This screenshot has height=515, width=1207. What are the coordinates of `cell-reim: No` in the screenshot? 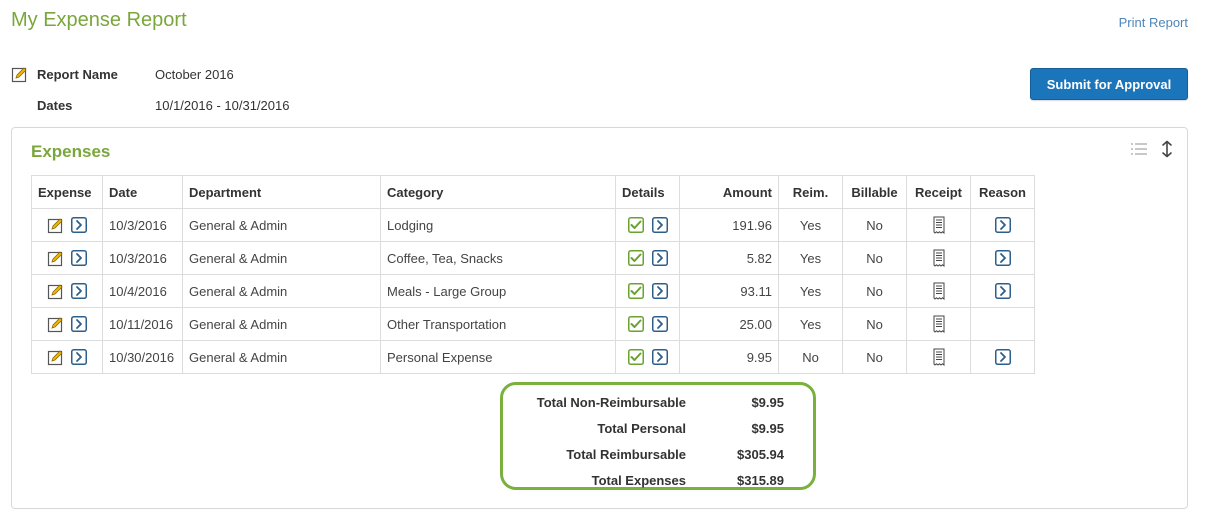 It's located at (810, 357).